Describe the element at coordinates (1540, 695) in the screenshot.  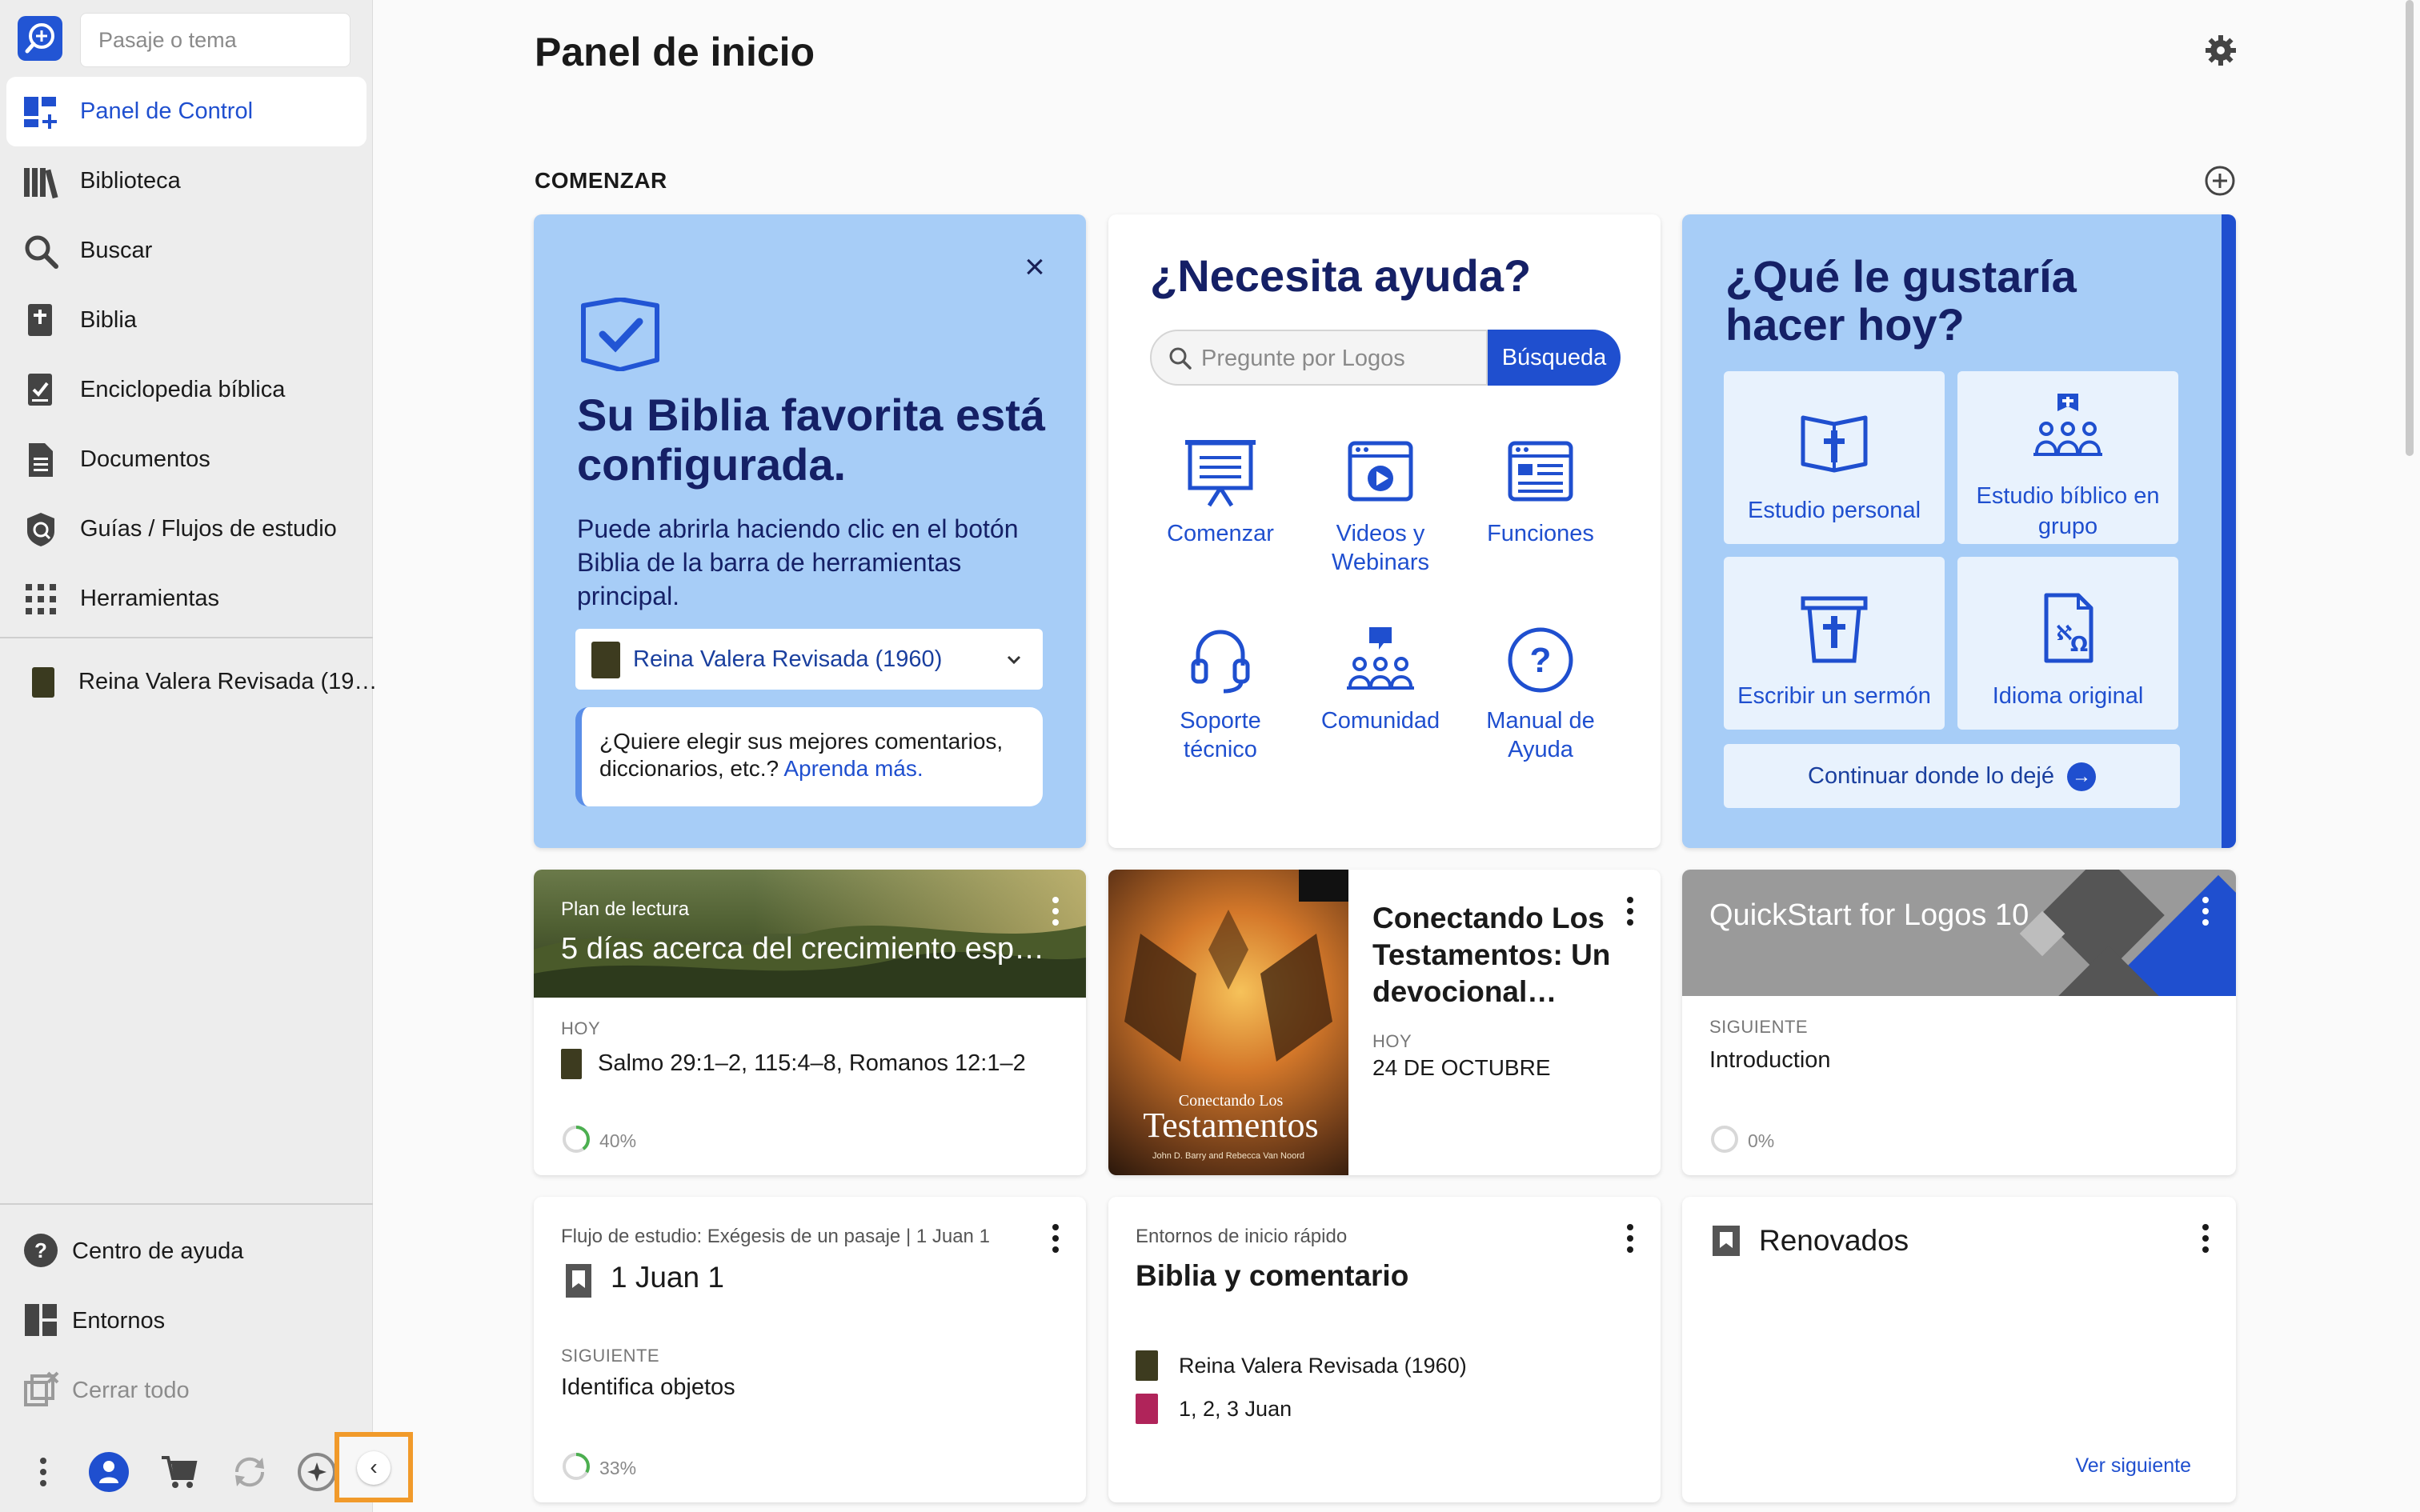
I see `help-link-manual: ? Manual de Ayuda` at that location.